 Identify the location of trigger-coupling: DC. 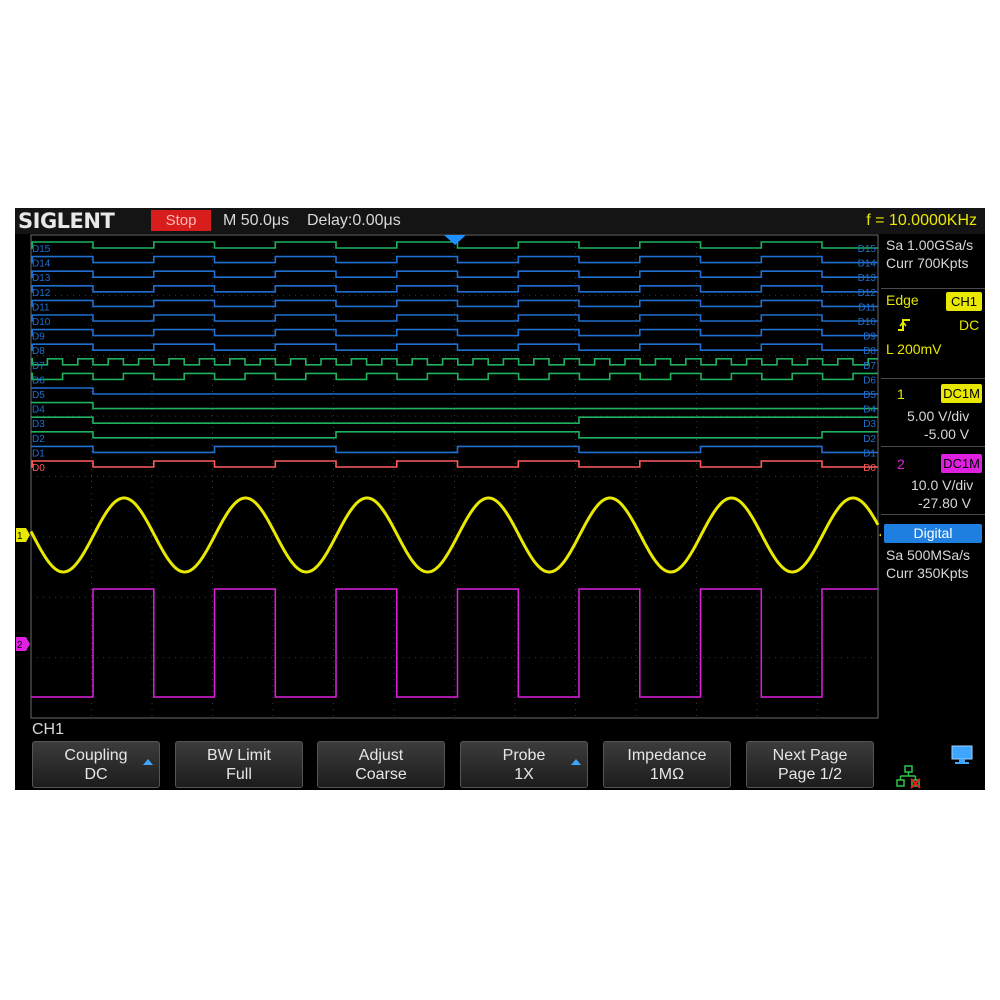
(969, 325).